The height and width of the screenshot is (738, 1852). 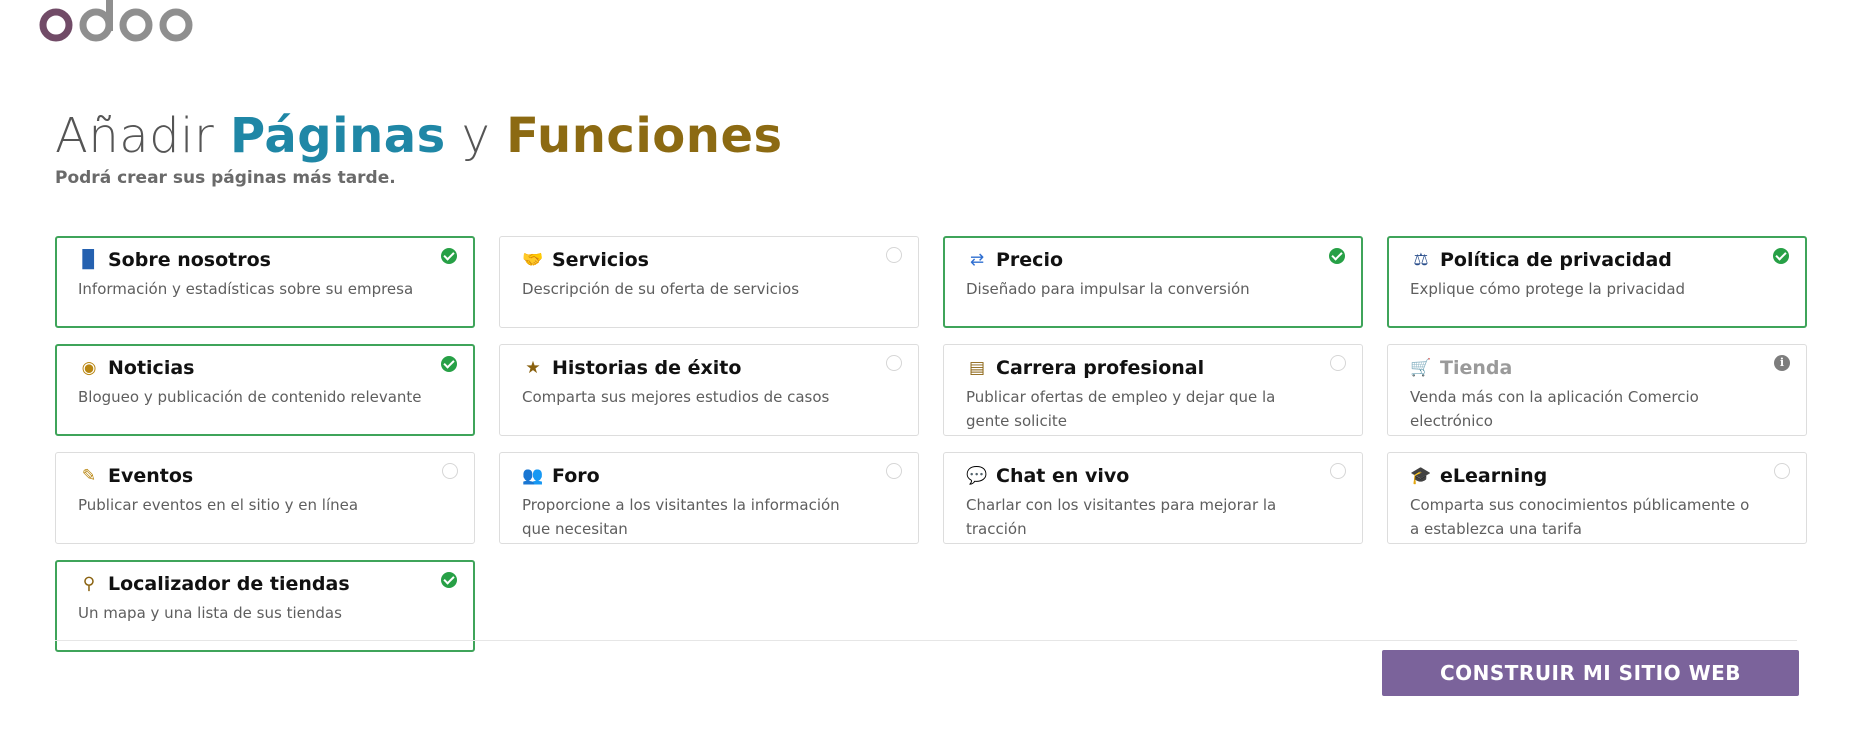 I want to click on feature-card-header: ⇄ Precio, so click(x=1140, y=260).